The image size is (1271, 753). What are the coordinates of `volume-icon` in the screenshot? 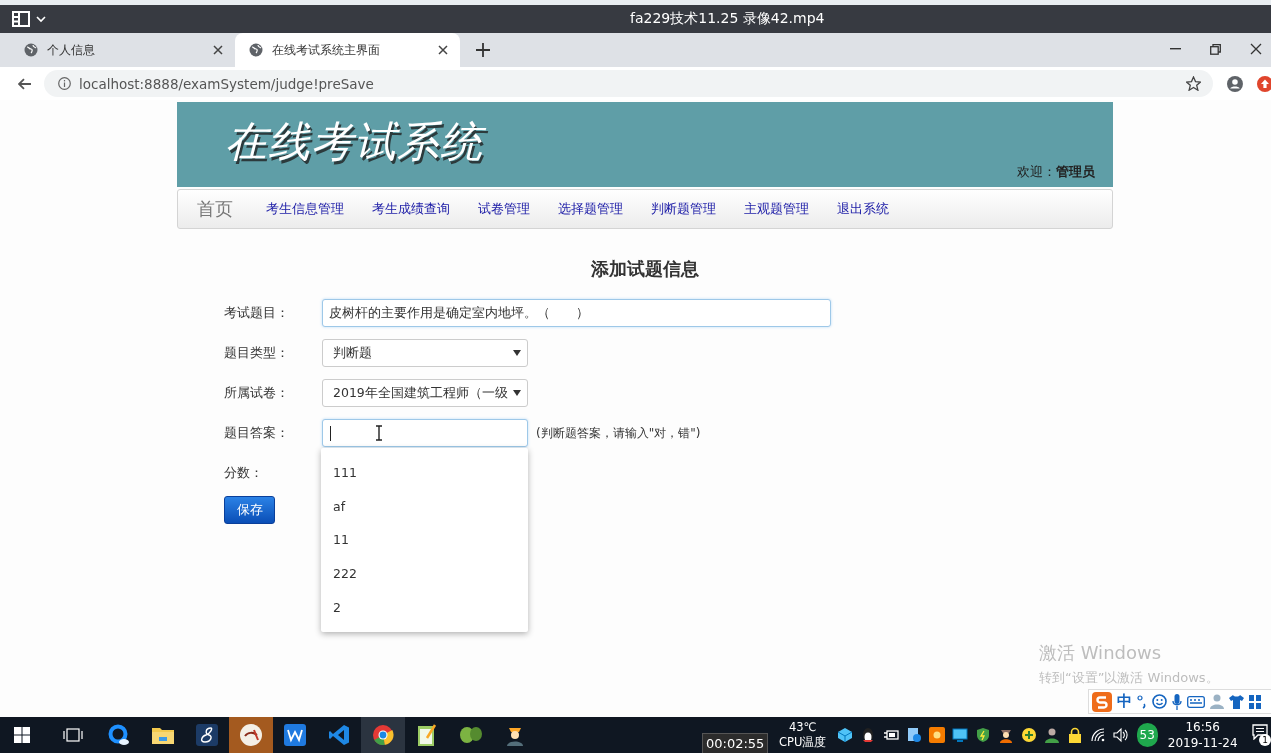 It's located at (1120, 735).